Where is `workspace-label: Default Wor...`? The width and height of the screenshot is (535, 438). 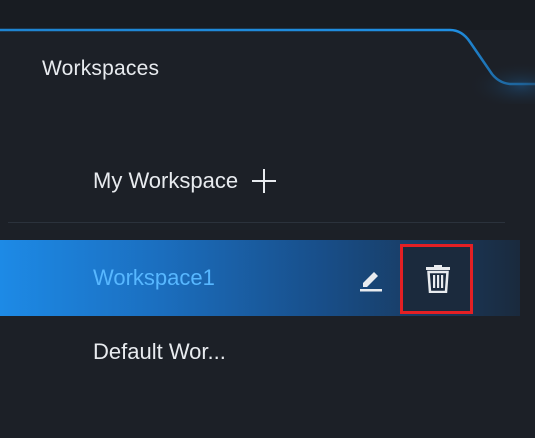 workspace-label: Default Wor... is located at coordinates (159, 351).